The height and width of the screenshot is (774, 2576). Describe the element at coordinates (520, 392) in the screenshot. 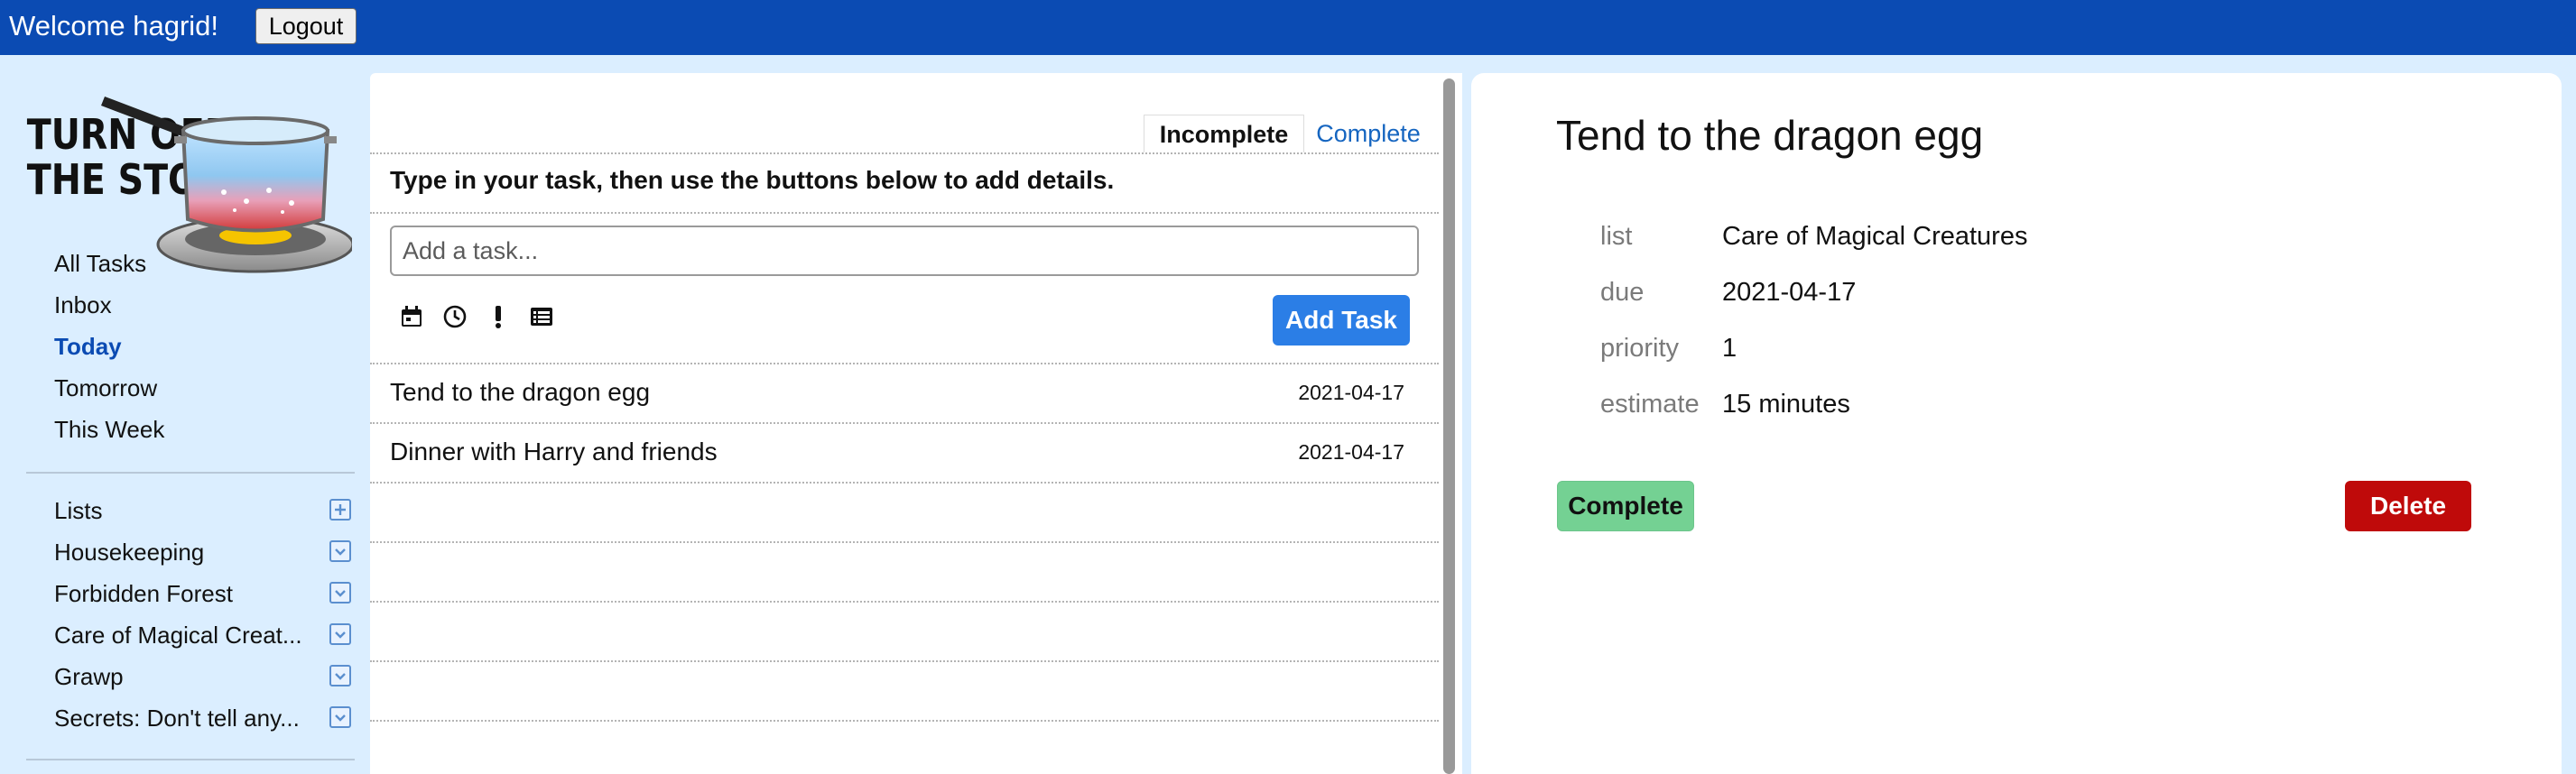

I see `task-title: Tend to the dragon egg` at that location.